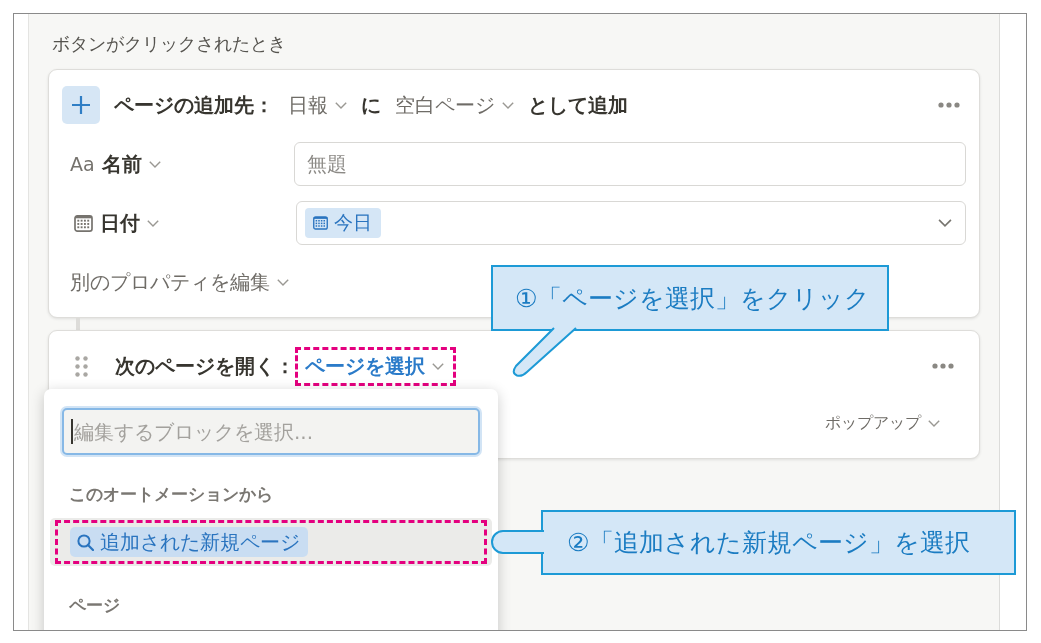 The width and height of the screenshot is (1041, 643). What do you see at coordinates (630, 164) in the screenshot?
I see `name-field: 無題` at bounding box center [630, 164].